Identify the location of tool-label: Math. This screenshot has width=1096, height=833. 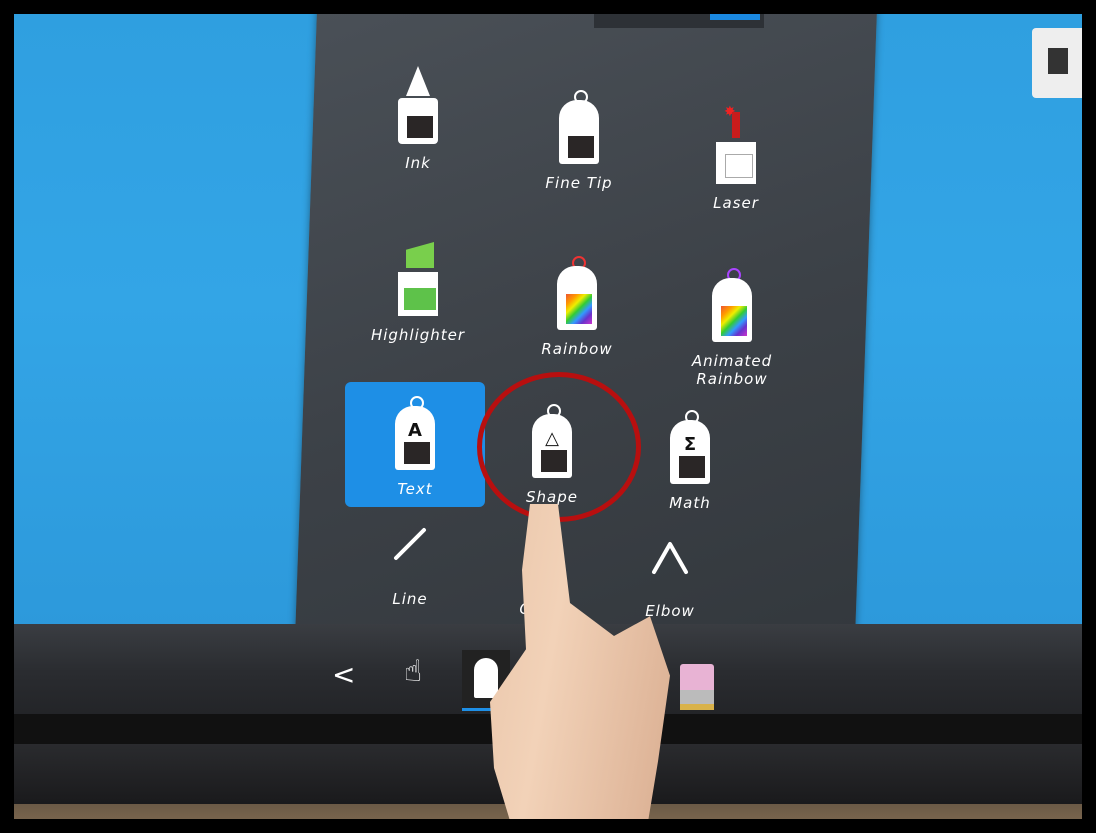
(690, 503).